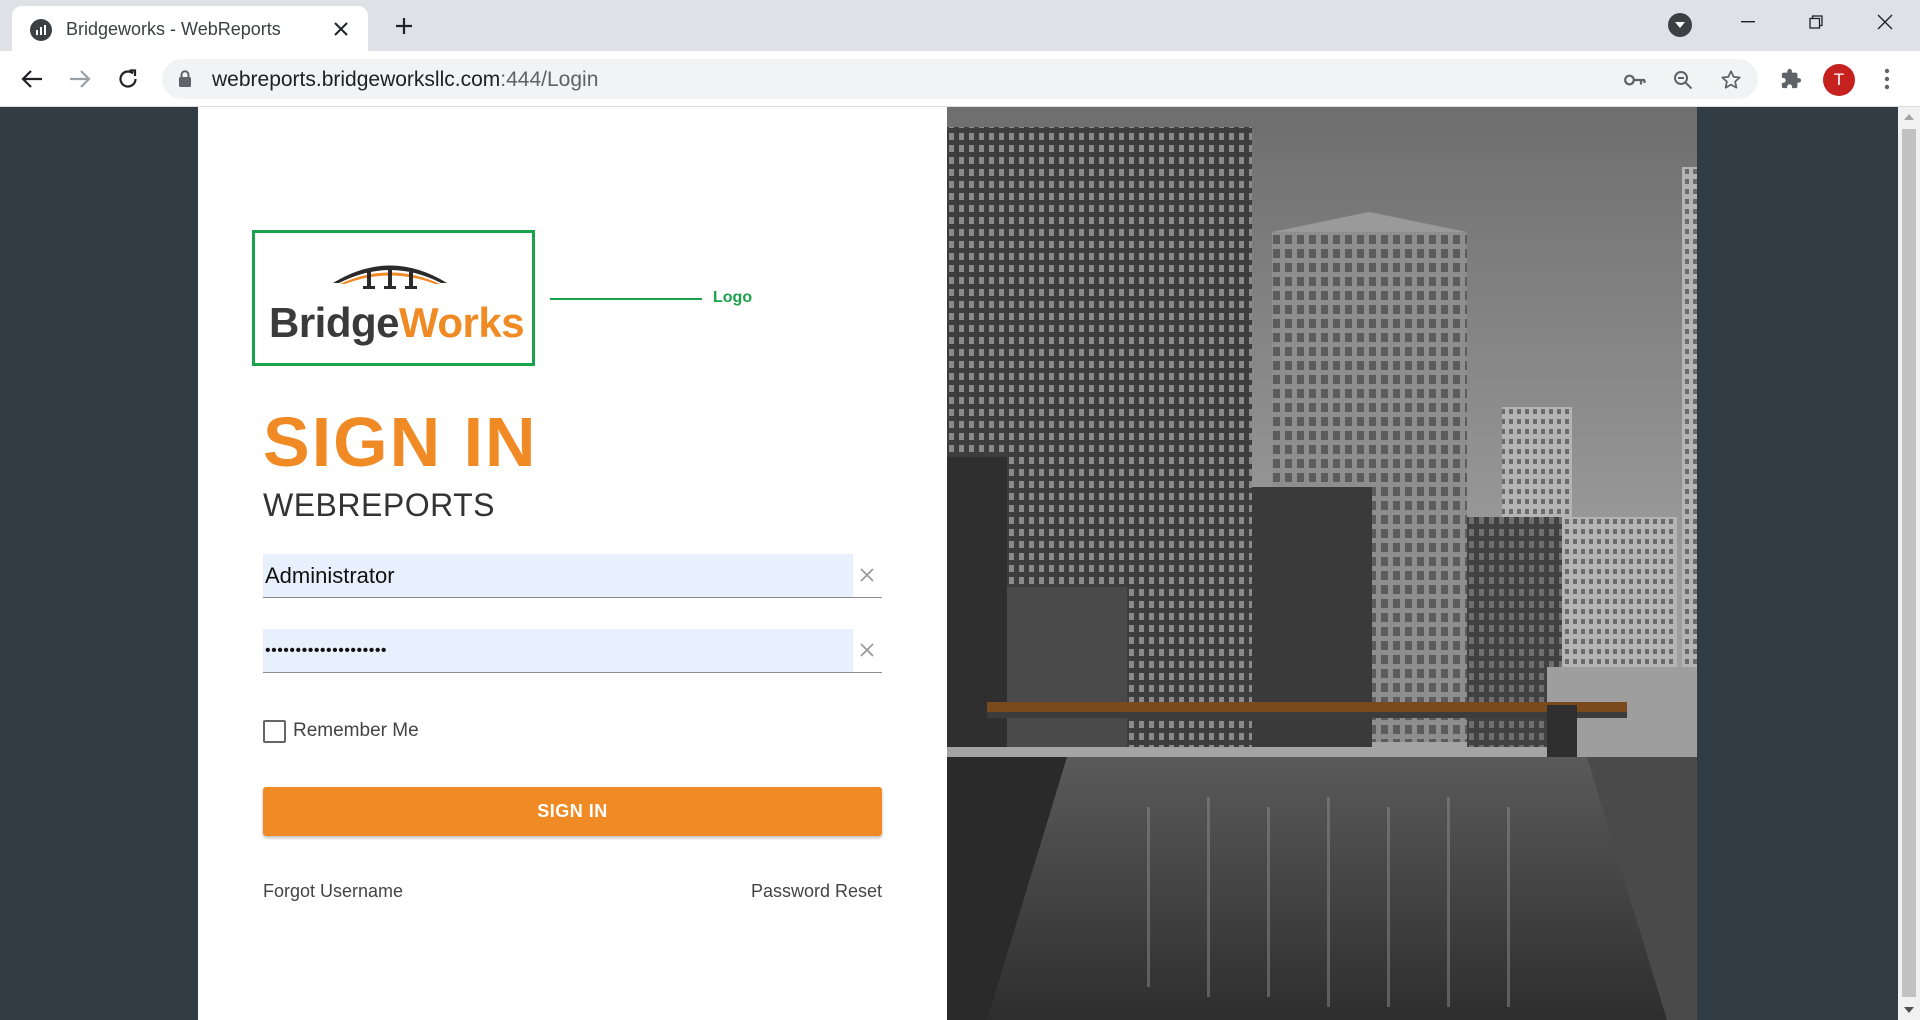 The height and width of the screenshot is (1020, 1920). I want to click on remember-me-checkbox, so click(274, 731).